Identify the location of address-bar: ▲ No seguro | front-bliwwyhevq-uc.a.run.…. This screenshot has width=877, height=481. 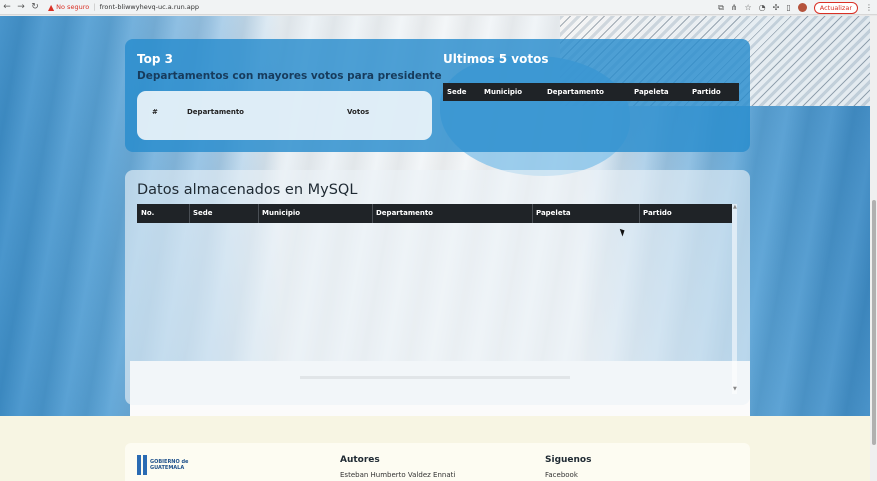
(123, 7).